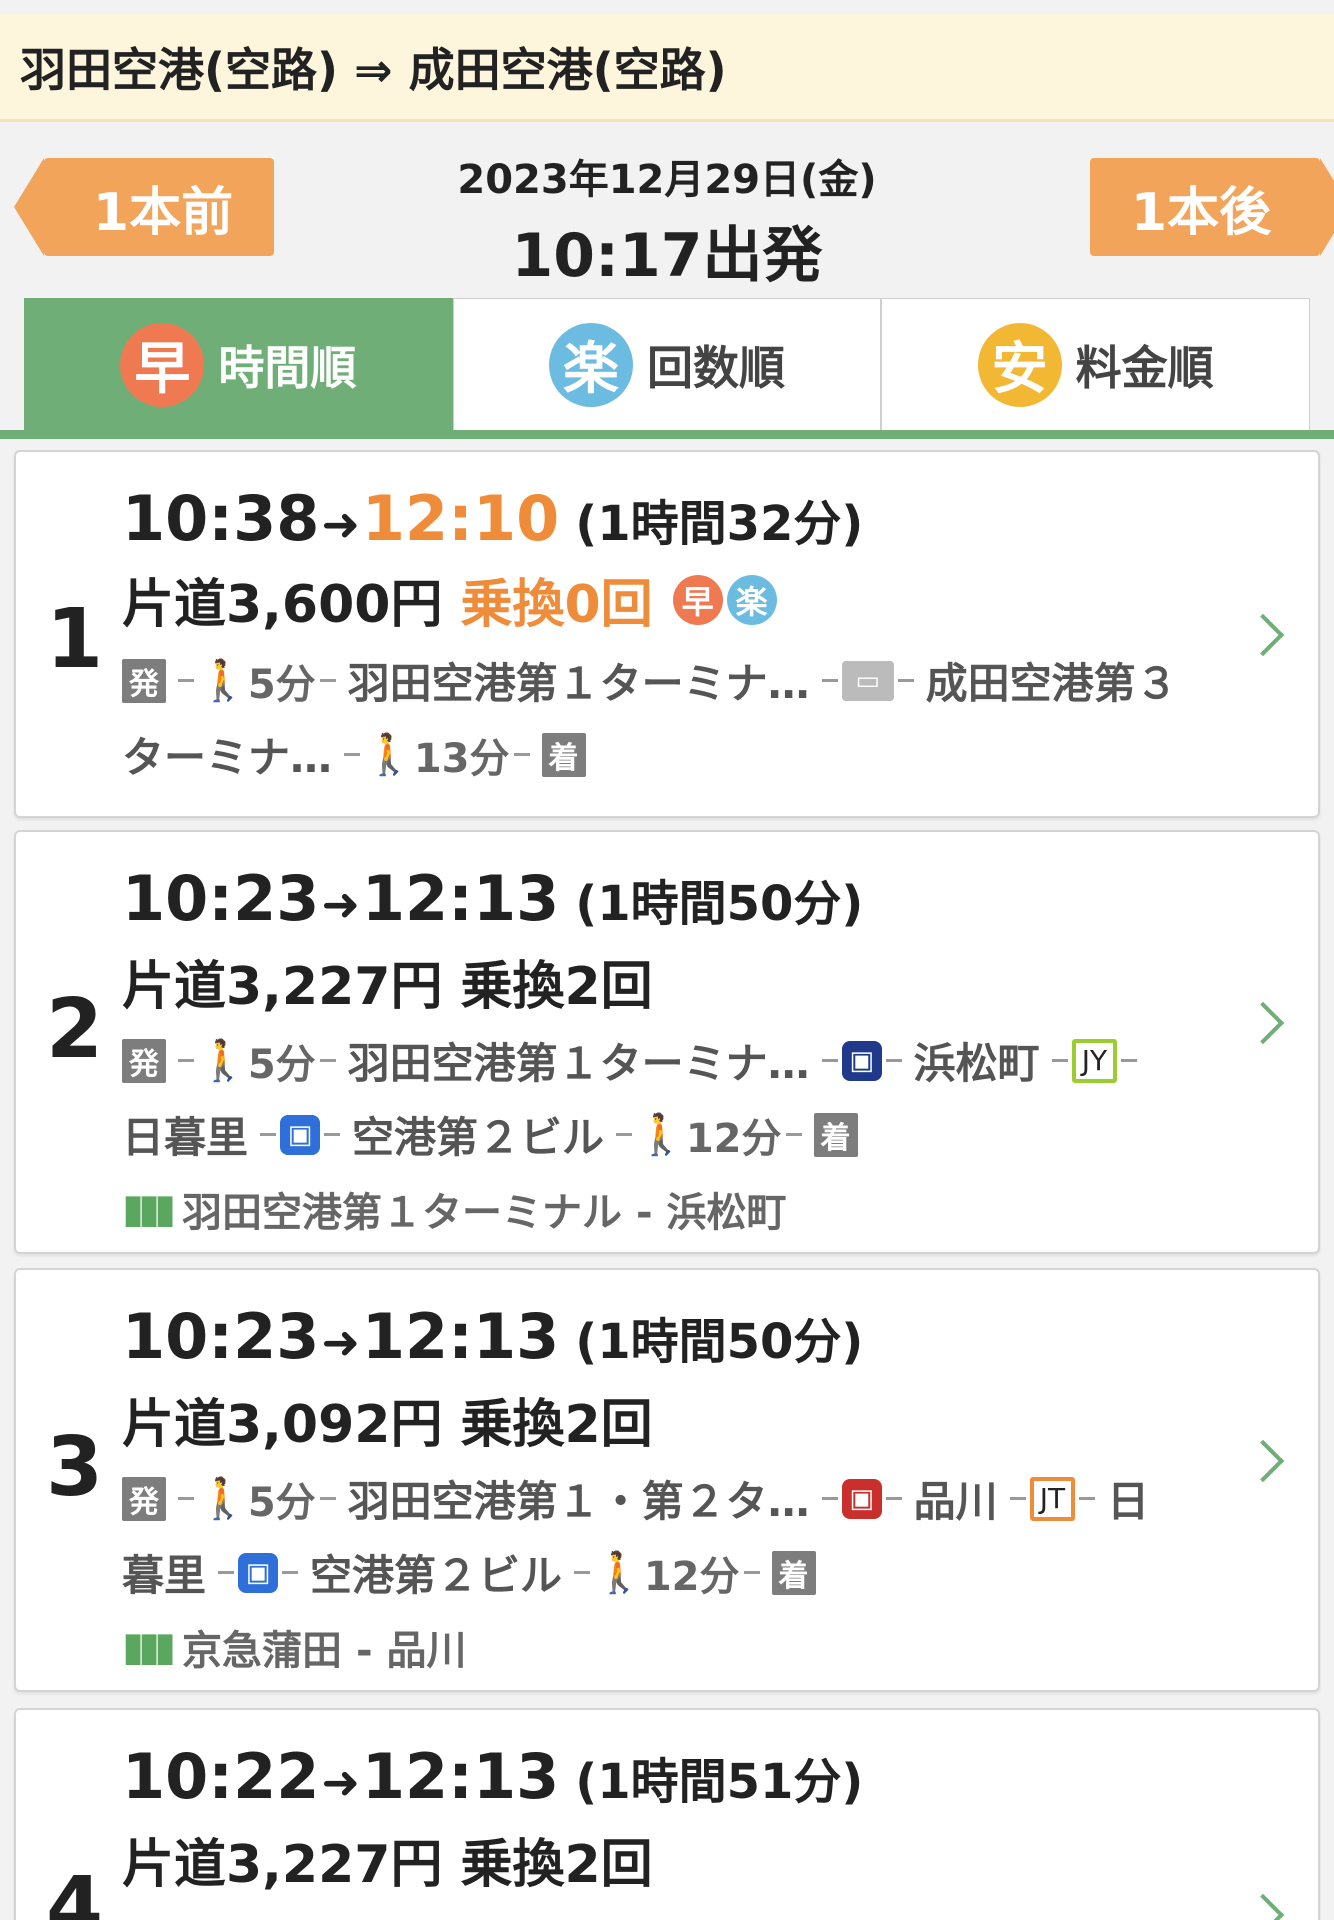 Image resolution: width=1334 pixels, height=1920 pixels. What do you see at coordinates (460, 1776) in the screenshot?
I see `arrival-time: 12:13` at bounding box center [460, 1776].